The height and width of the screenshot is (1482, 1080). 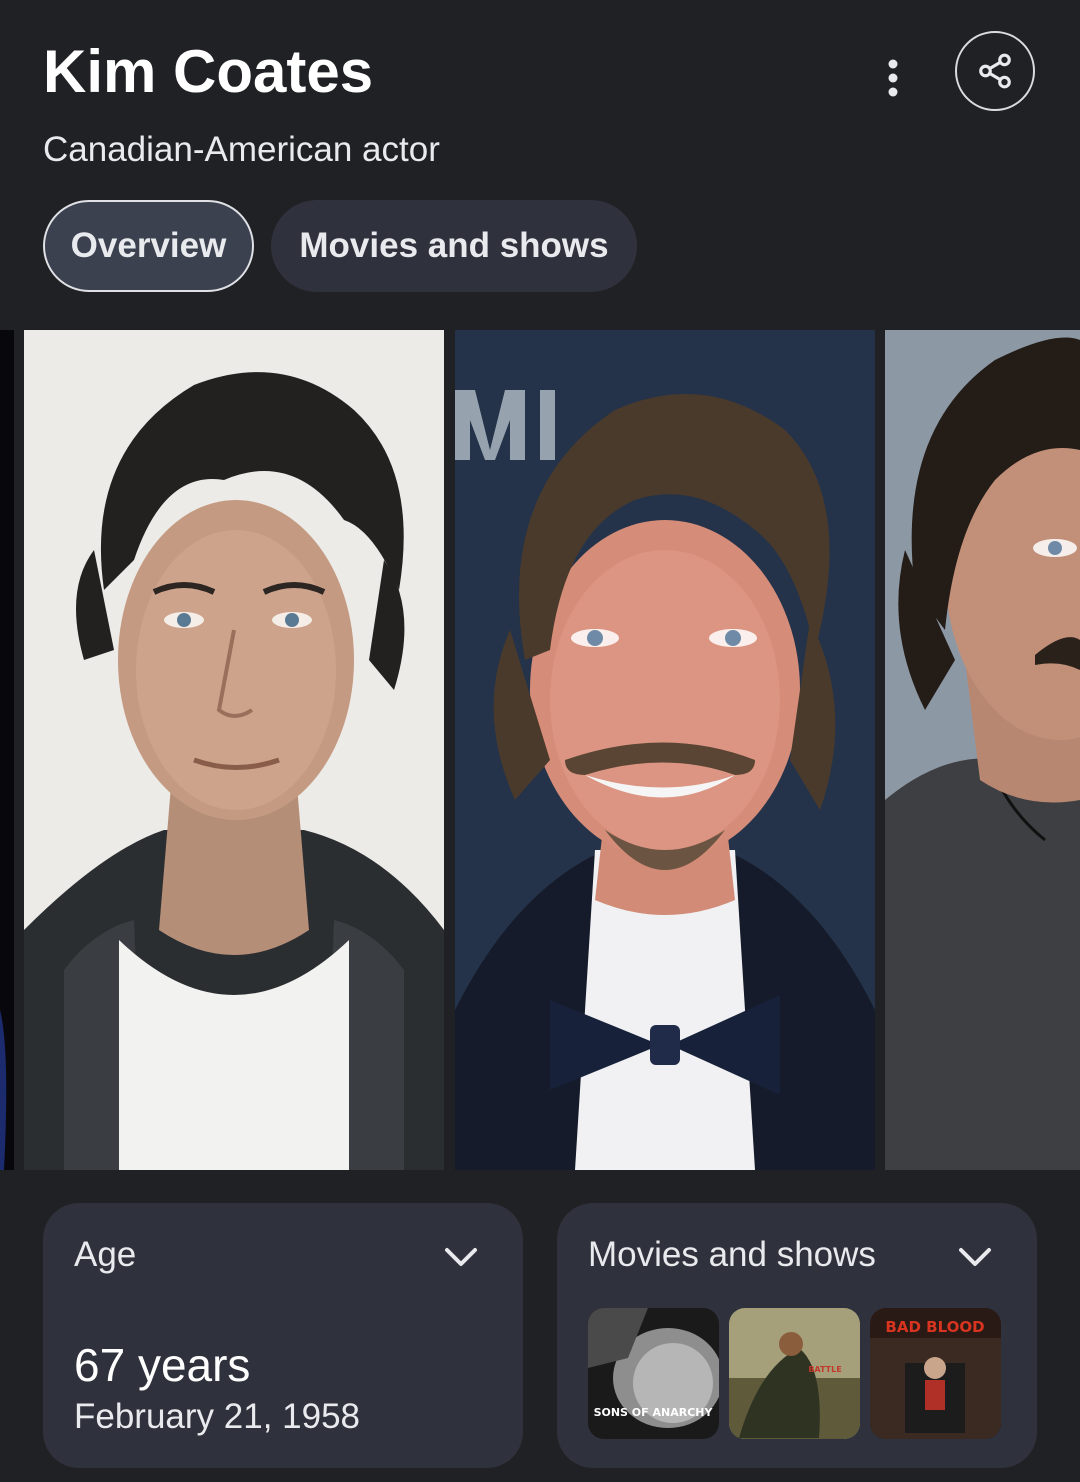 What do you see at coordinates (241, 149) in the screenshot?
I see `page-subtitle: Canadian-American actor` at bounding box center [241, 149].